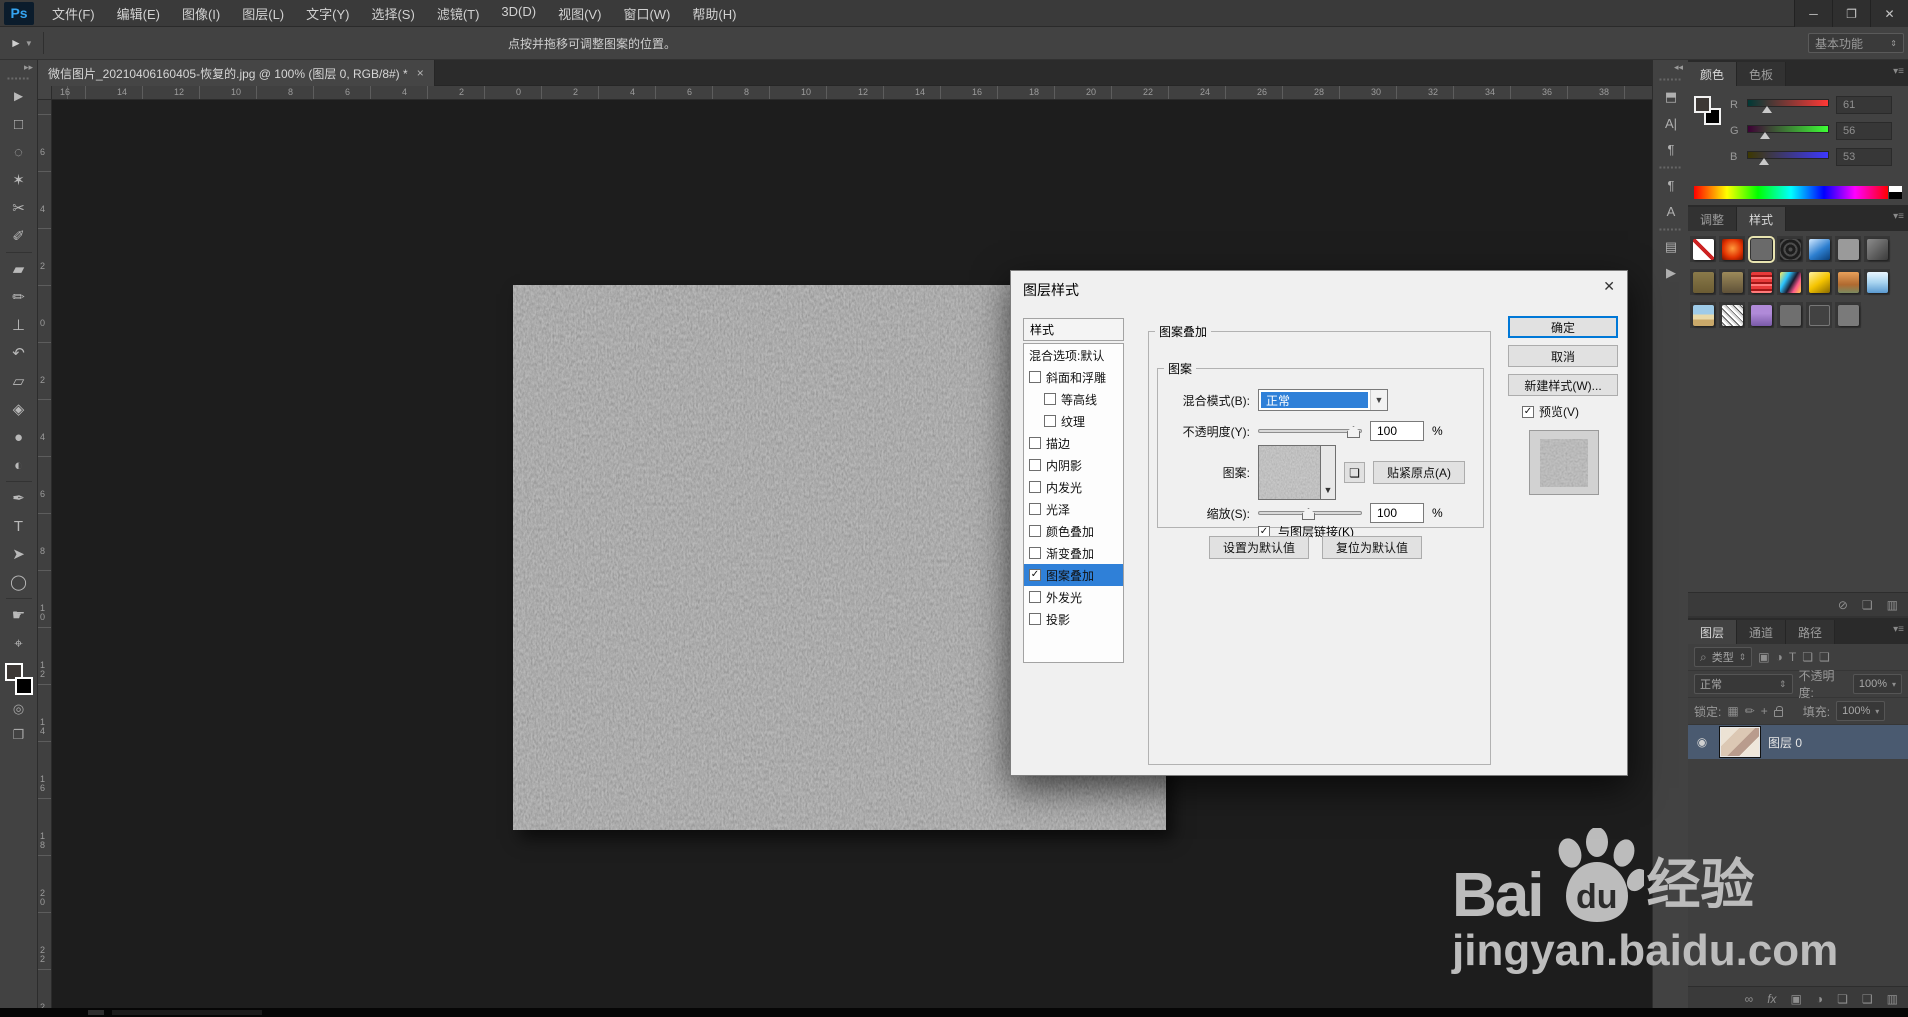 This screenshot has height=1017, width=1908. What do you see at coordinates (1761, 249) in the screenshot?
I see `style-swatch-gray-rounded` at bounding box center [1761, 249].